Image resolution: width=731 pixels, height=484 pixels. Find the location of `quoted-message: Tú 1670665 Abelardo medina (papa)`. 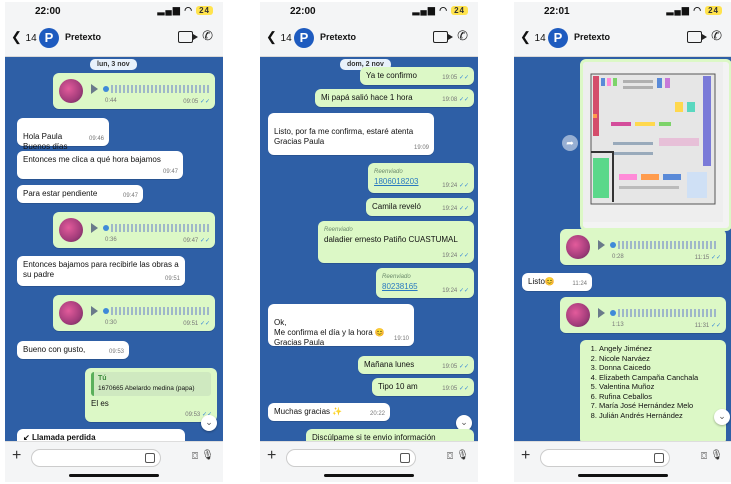

quoted-message: Tú 1670665 Abelardo medina (papa) is located at coordinates (151, 384).